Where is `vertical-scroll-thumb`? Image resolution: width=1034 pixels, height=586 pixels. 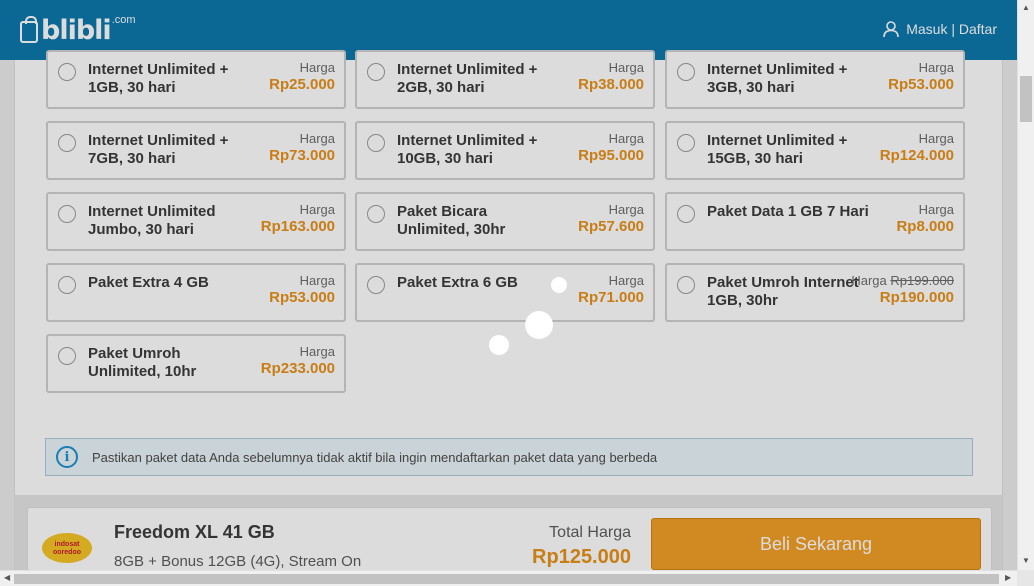 vertical-scroll-thumb is located at coordinates (1026, 99).